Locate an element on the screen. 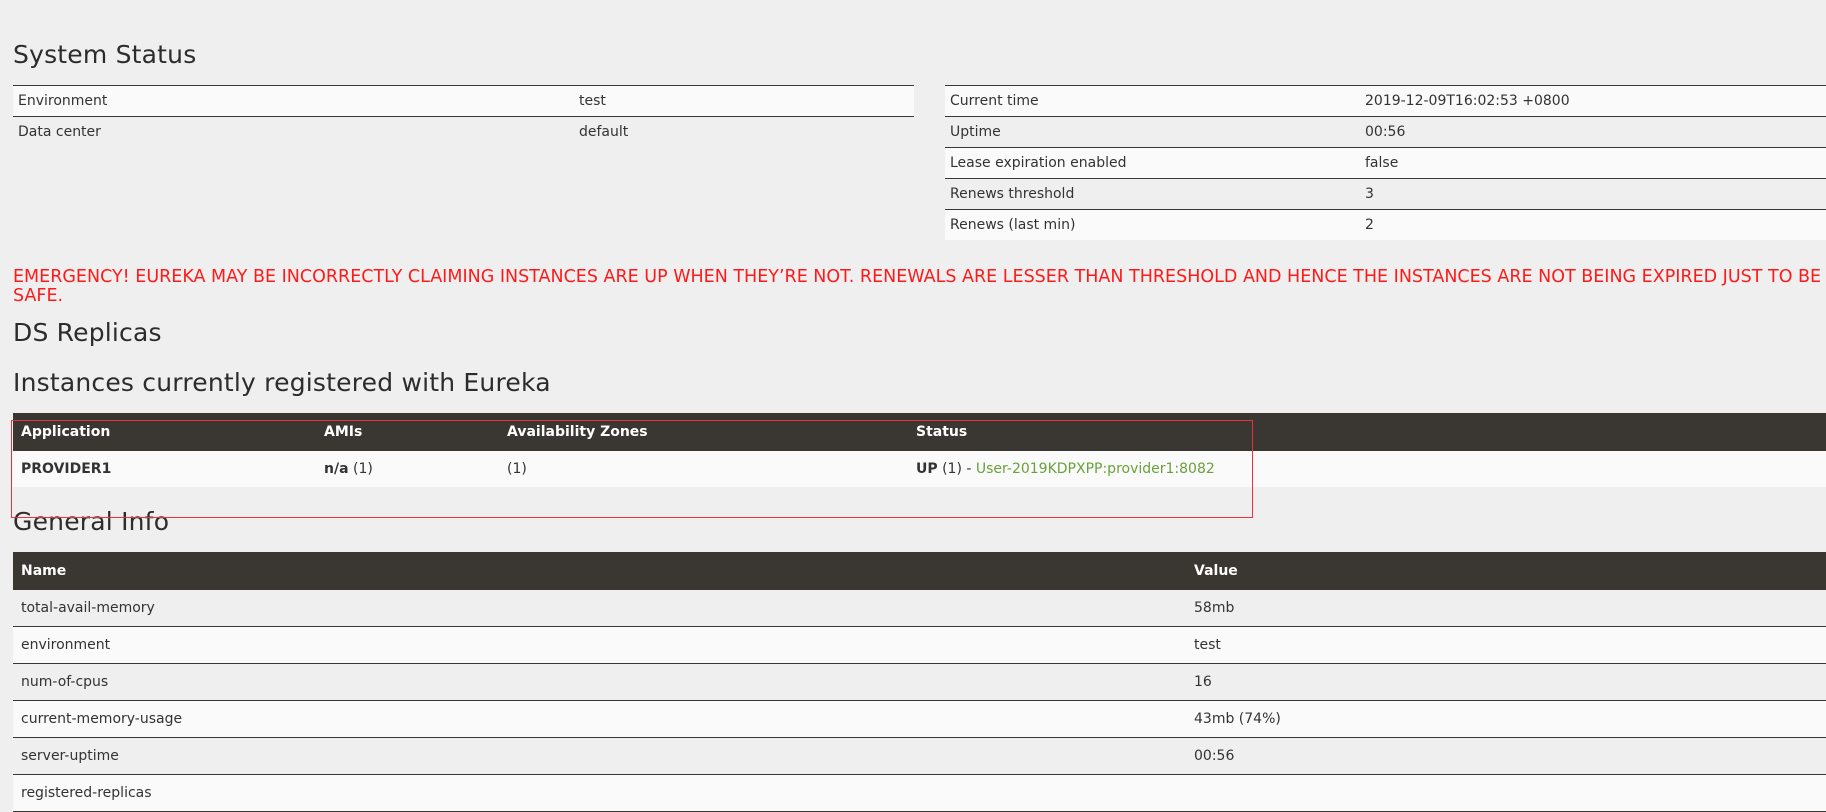  table-row: Data center default is located at coordinates (463, 131).